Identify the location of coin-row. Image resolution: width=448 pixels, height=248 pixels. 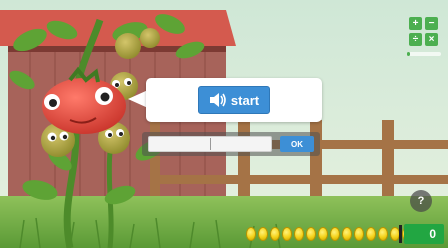
(335, 234).